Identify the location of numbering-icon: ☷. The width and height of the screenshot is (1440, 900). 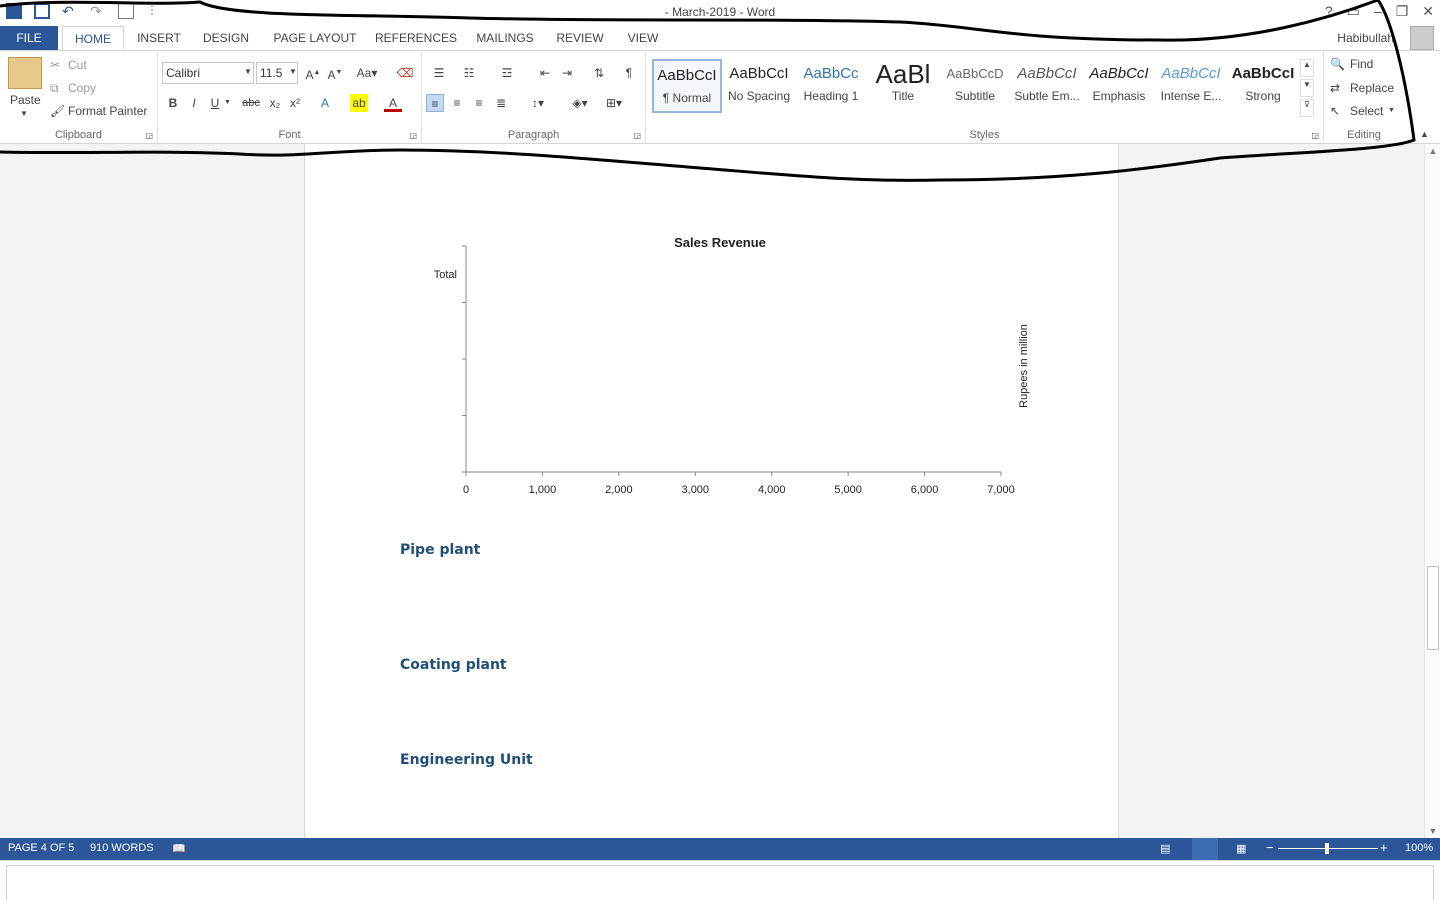
(469, 73).